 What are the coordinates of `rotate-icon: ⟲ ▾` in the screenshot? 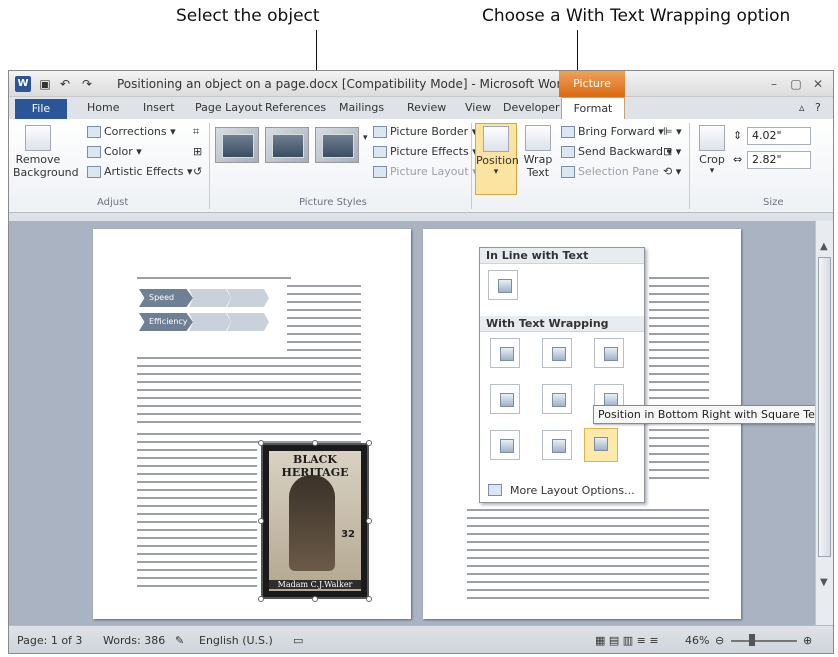 It's located at (672, 171).